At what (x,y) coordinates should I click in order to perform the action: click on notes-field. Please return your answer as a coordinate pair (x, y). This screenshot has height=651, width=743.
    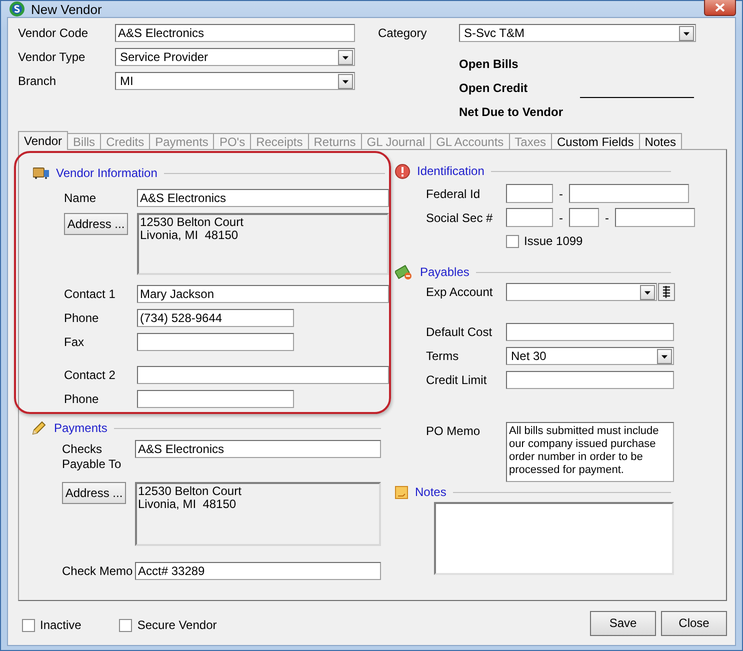
    Looking at the image, I should click on (554, 538).